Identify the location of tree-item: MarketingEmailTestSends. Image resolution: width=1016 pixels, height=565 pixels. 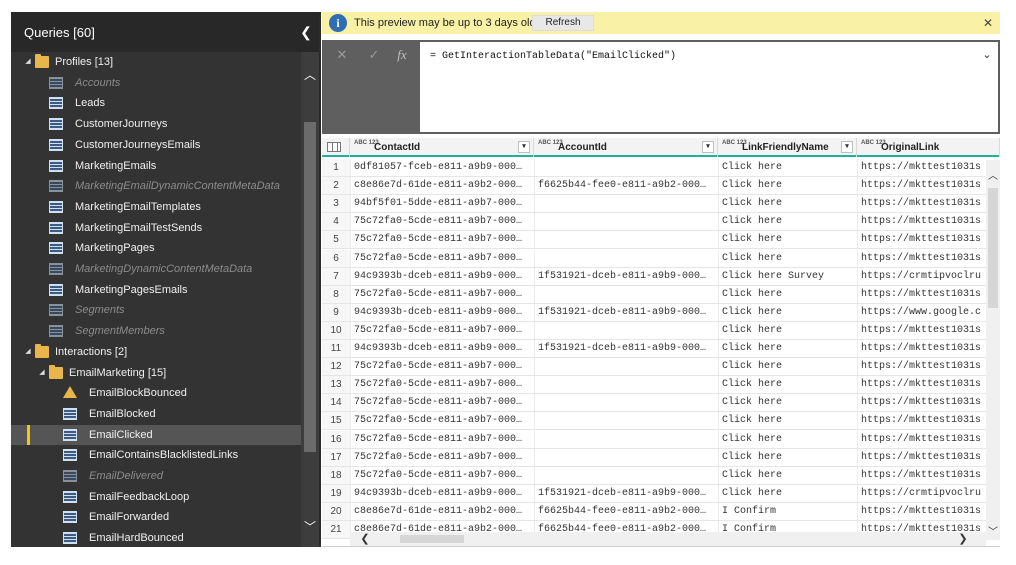
(156, 228).